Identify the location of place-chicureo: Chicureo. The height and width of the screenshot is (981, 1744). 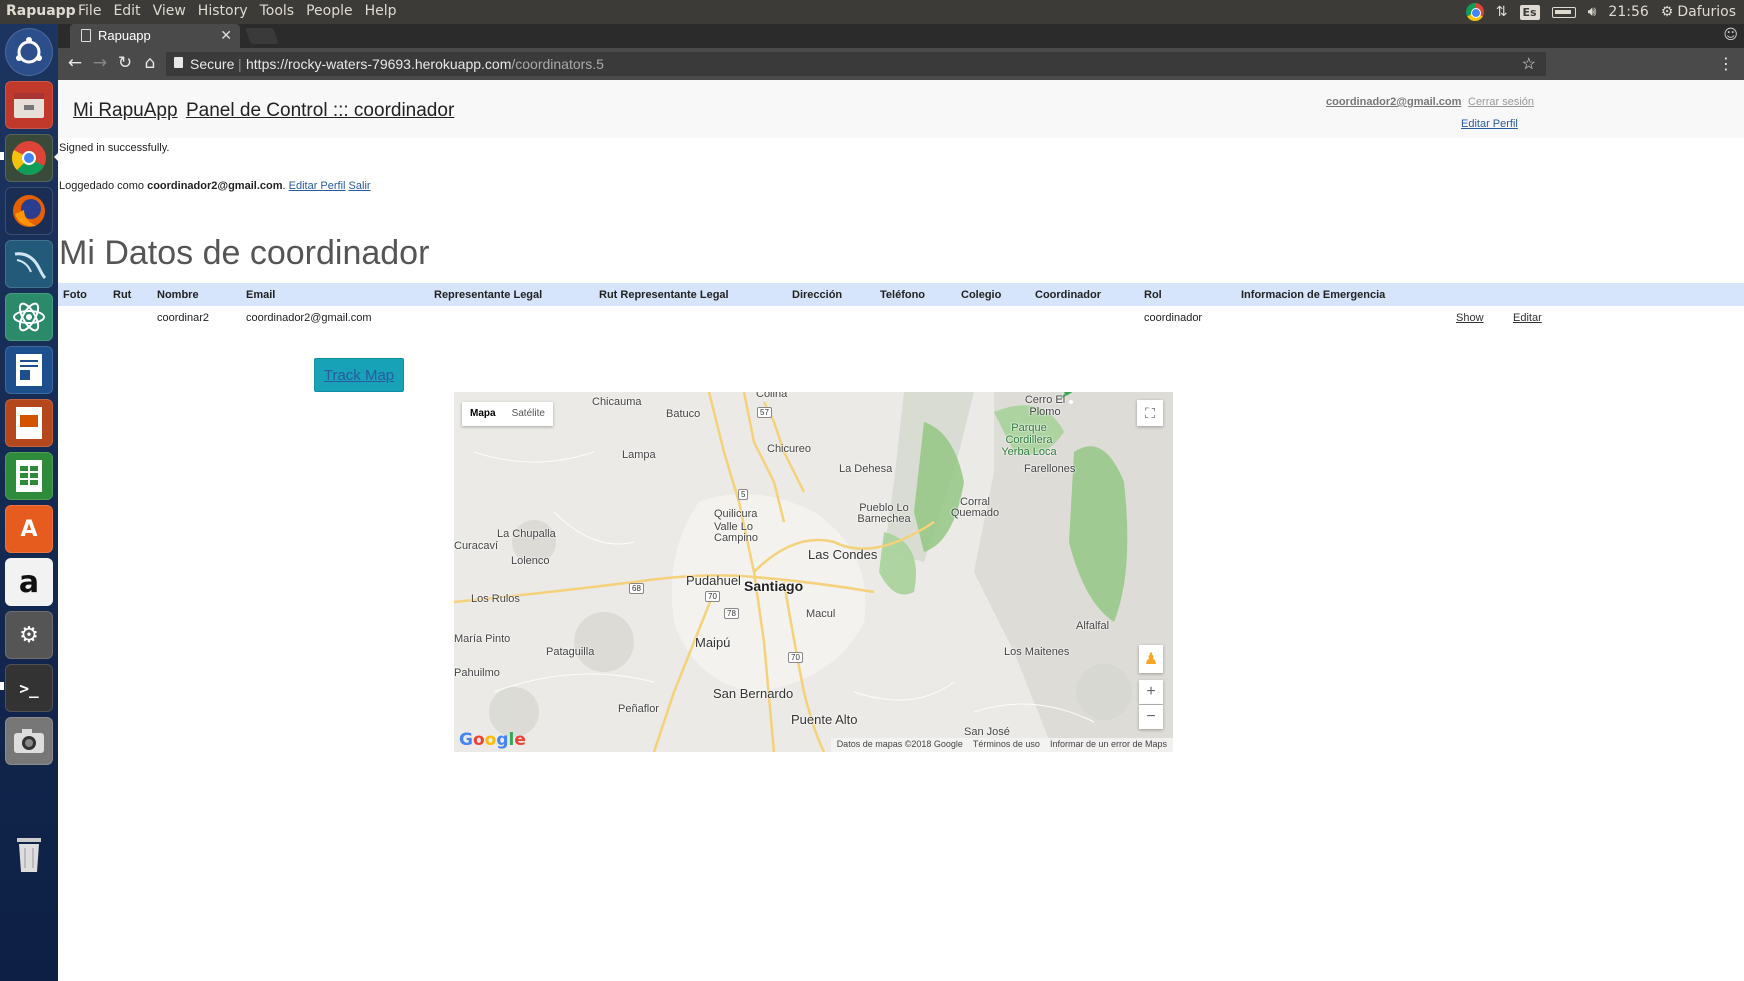
(789, 449).